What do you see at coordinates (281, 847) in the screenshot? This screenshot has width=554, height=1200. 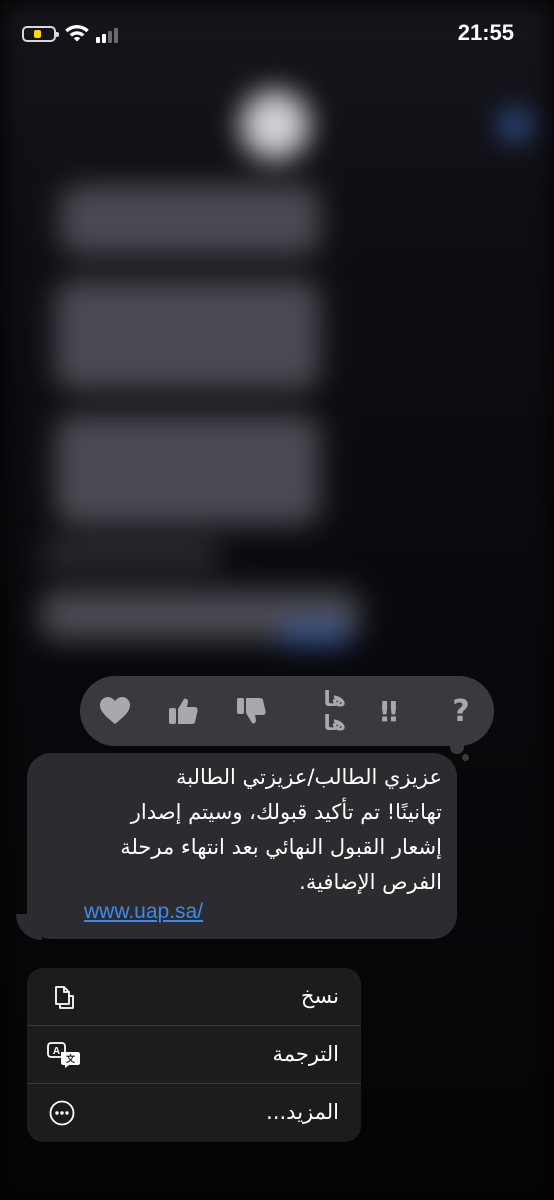 I see `message-line: إشعار القبول النهائي بعد انتهاء مرحلة` at bounding box center [281, 847].